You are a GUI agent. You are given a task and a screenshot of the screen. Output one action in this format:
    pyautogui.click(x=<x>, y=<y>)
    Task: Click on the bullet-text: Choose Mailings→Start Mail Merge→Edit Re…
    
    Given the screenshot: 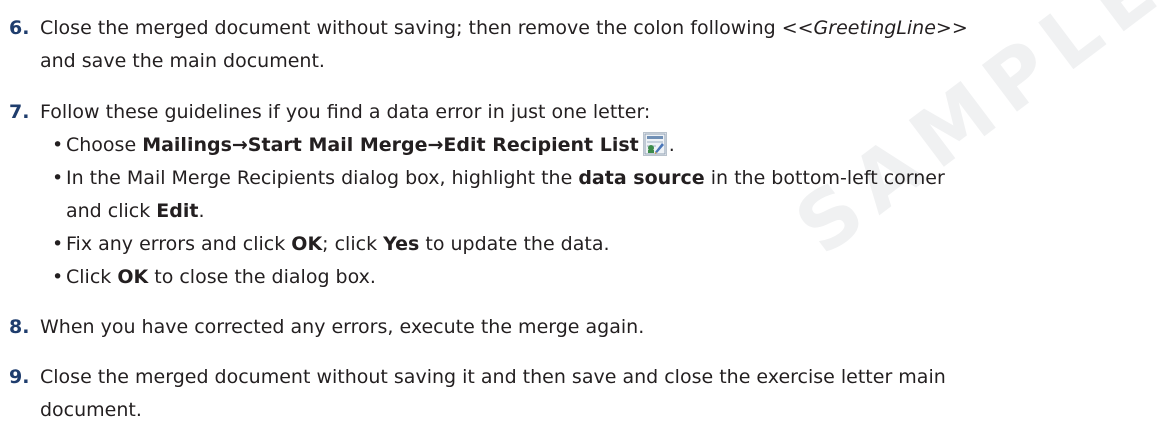 What is the action you would take?
    pyautogui.click(x=618, y=145)
    